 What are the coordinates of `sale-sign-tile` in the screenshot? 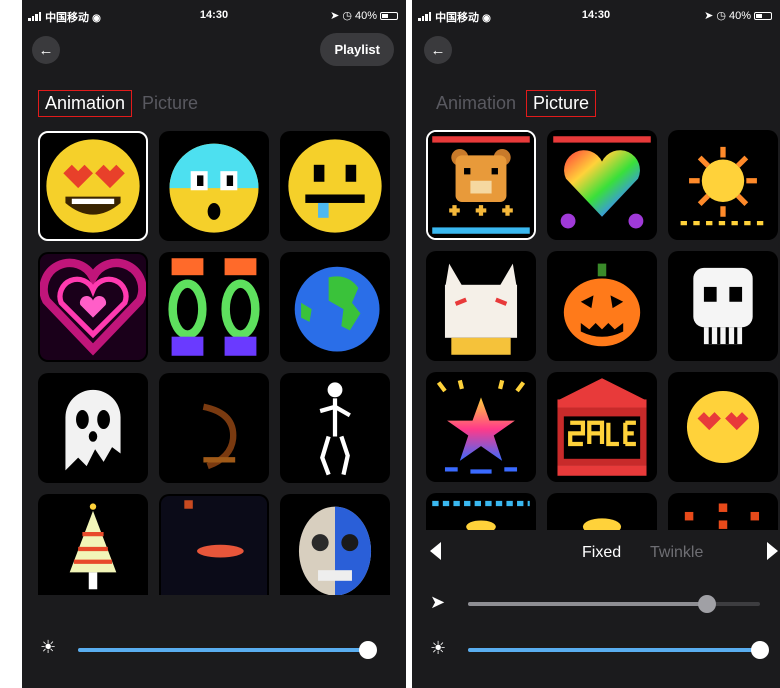 It's located at (602, 427).